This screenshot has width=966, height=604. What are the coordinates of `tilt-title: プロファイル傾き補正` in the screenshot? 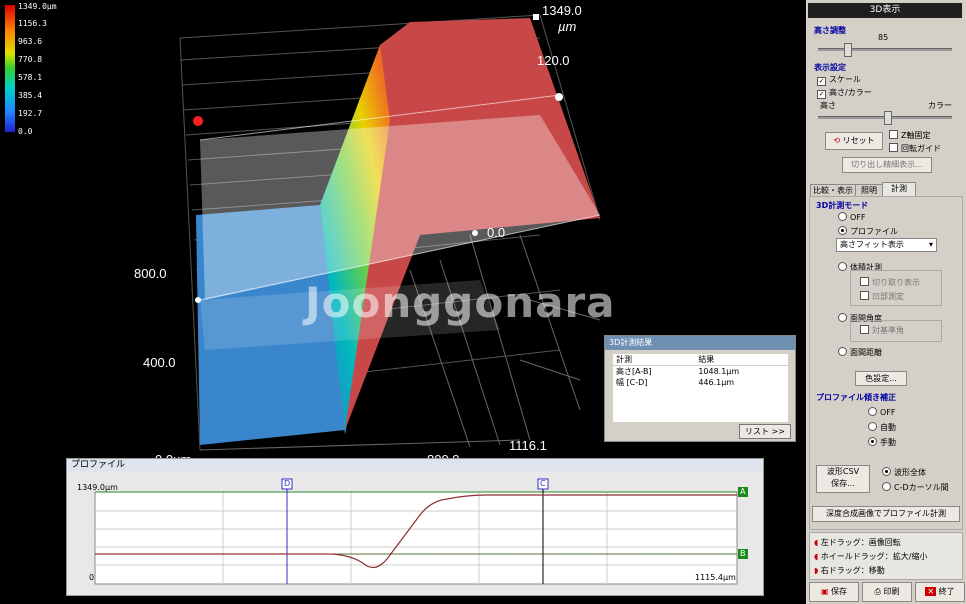 It's located at (856, 397).